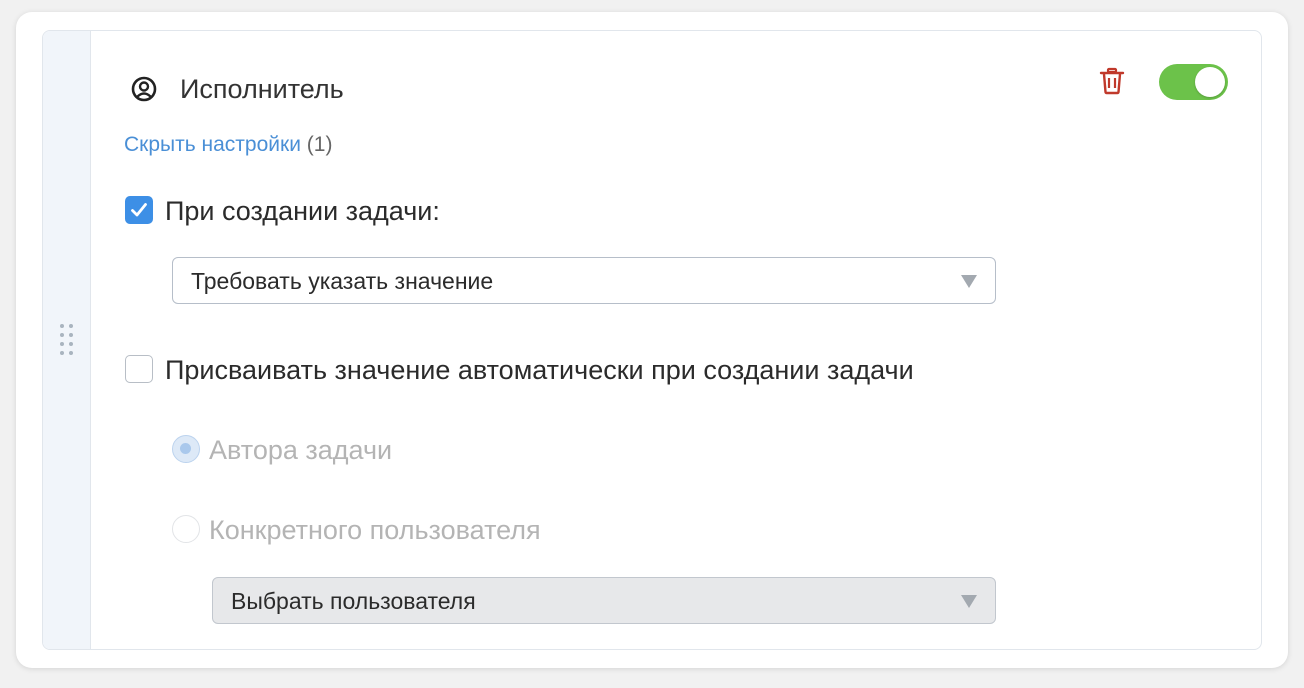 The height and width of the screenshot is (688, 1304). Describe the element at coordinates (584, 280) in the screenshot. I see `on-create-select: Требовать указать значение` at that location.